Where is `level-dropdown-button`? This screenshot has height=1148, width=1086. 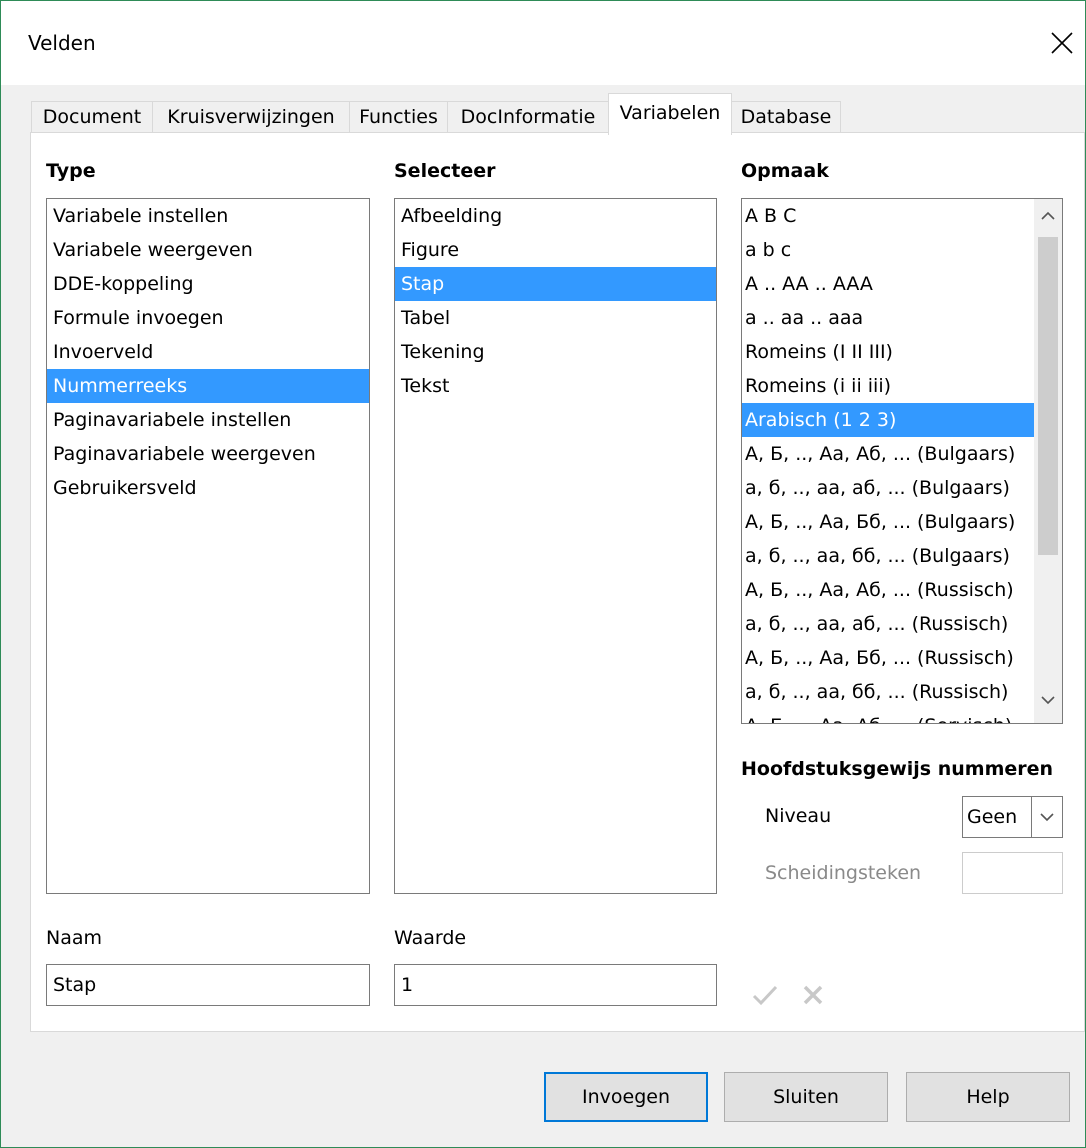 level-dropdown-button is located at coordinates (1046, 817).